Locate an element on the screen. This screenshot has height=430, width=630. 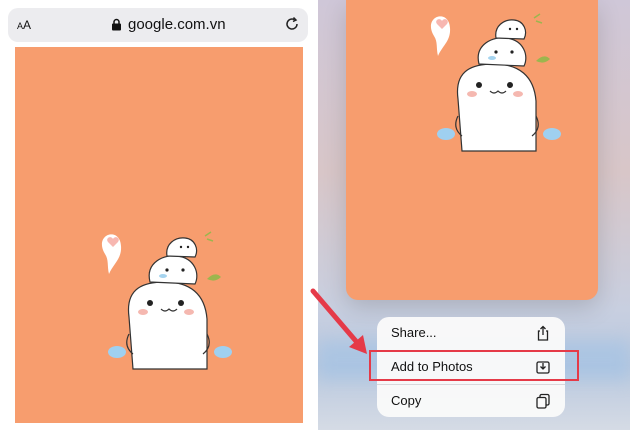
address-bar: AA google.com.vn is located at coordinates (158, 25).